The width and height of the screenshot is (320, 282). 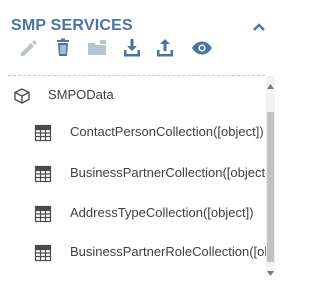 What do you see at coordinates (133, 95) in the screenshot?
I see `tree-root-smpodata: SMPOData` at bounding box center [133, 95].